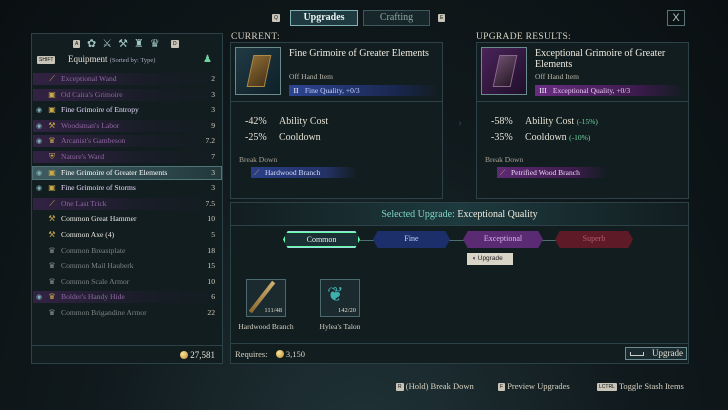  I want to click on item-name: Common Breastplate, so click(93, 250).